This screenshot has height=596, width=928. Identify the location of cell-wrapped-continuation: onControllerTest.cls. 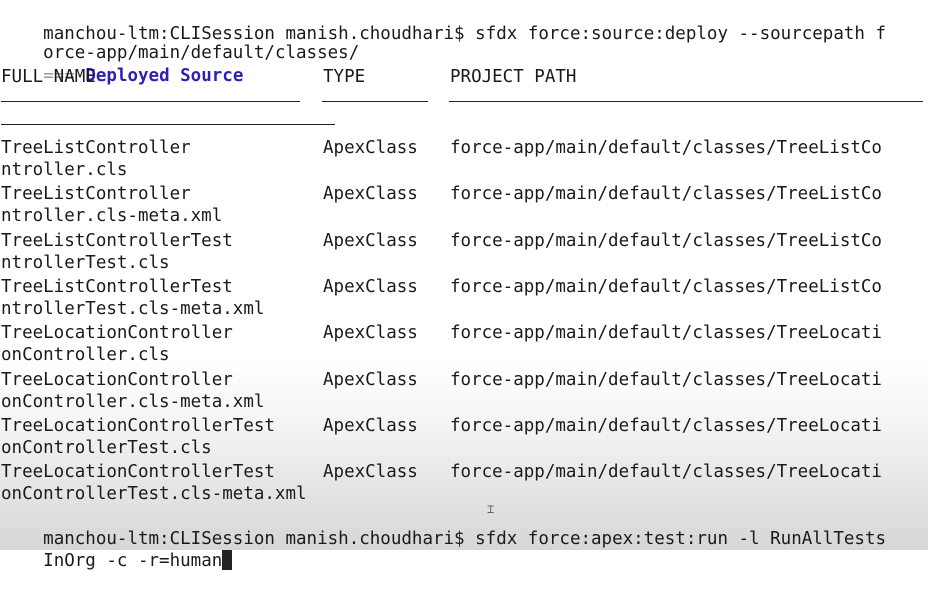
(106, 448).